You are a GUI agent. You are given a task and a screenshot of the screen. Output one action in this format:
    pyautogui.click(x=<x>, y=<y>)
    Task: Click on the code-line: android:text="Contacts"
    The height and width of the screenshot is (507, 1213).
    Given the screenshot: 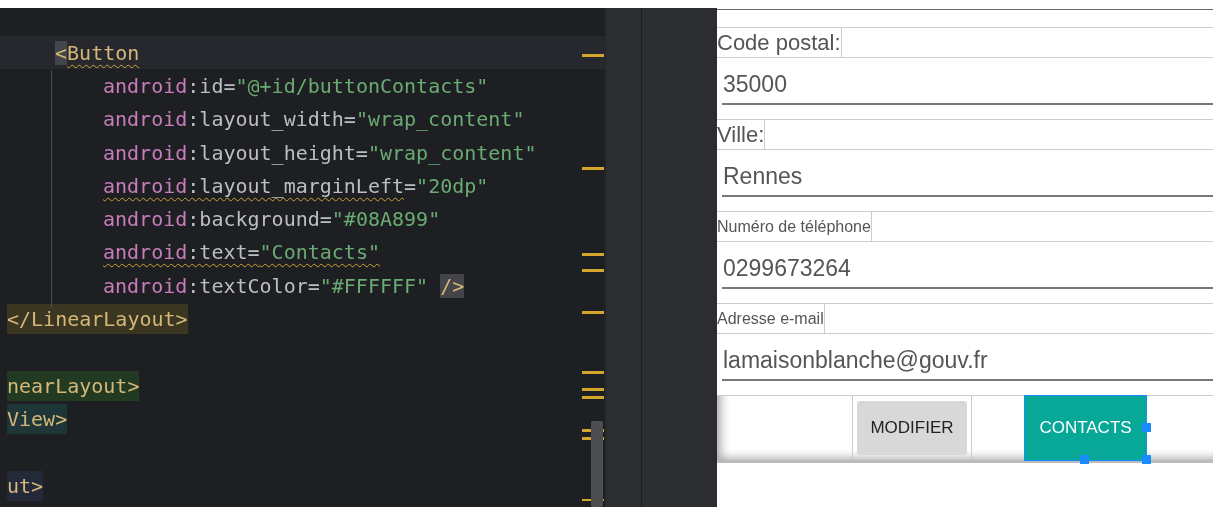 What is the action you would take?
    pyautogui.click(x=241, y=253)
    